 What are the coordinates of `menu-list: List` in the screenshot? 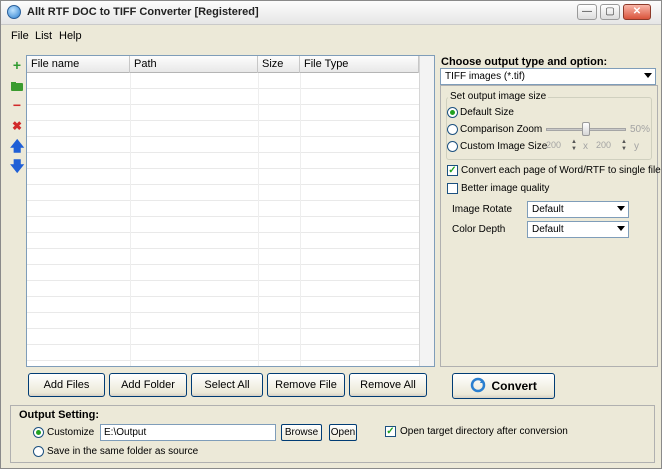 It's located at (43, 36).